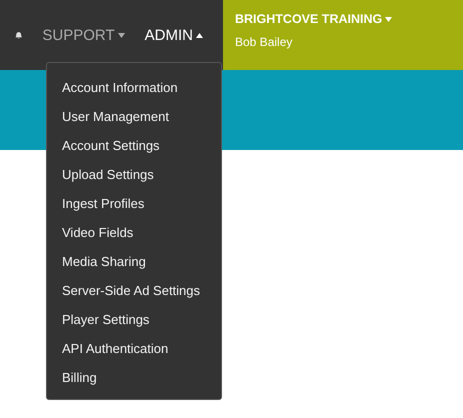 The image size is (463, 418). What do you see at coordinates (141, 120) in the screenshot?
I see `menu-item: User Management` at bounding box center [141, 120].